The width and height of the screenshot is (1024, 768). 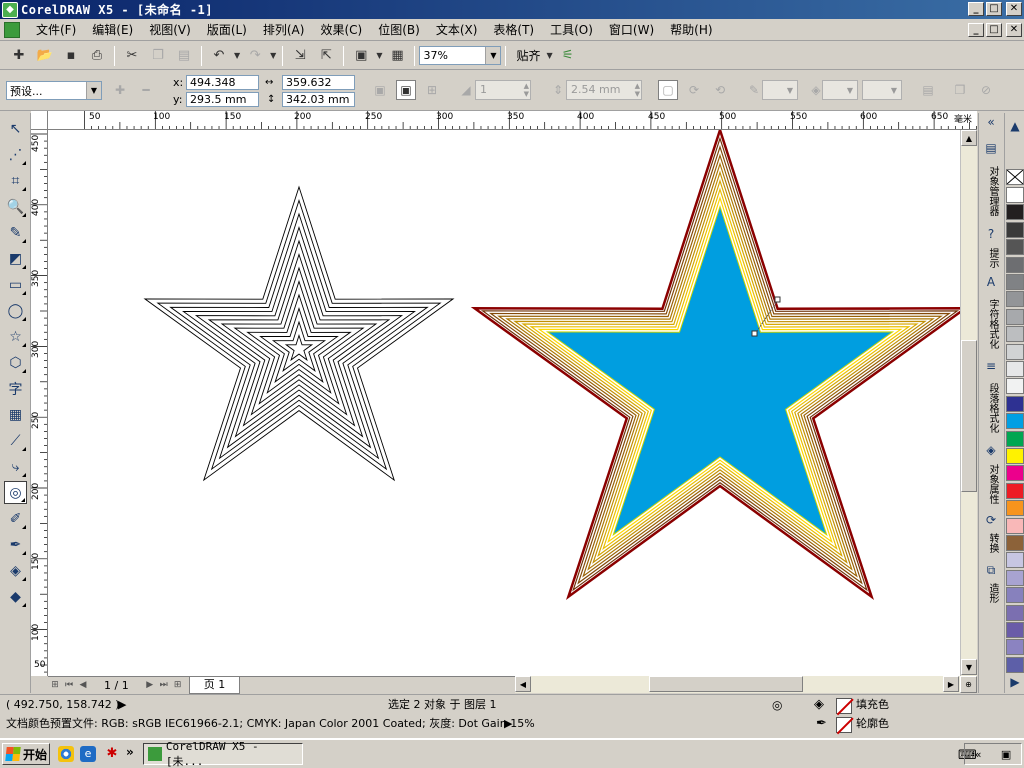 What do you see at coordinates (432, 90) in the screenshot?
I see `center-contour-icon: ⊞` at bounding box center [432, 90].